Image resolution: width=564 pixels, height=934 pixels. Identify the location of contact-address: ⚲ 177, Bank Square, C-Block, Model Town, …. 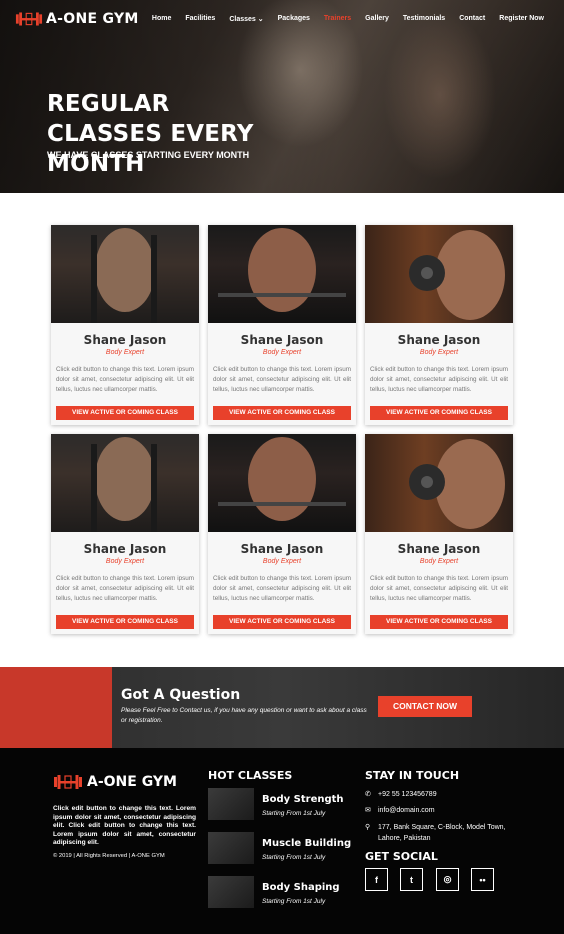
(435, 833).